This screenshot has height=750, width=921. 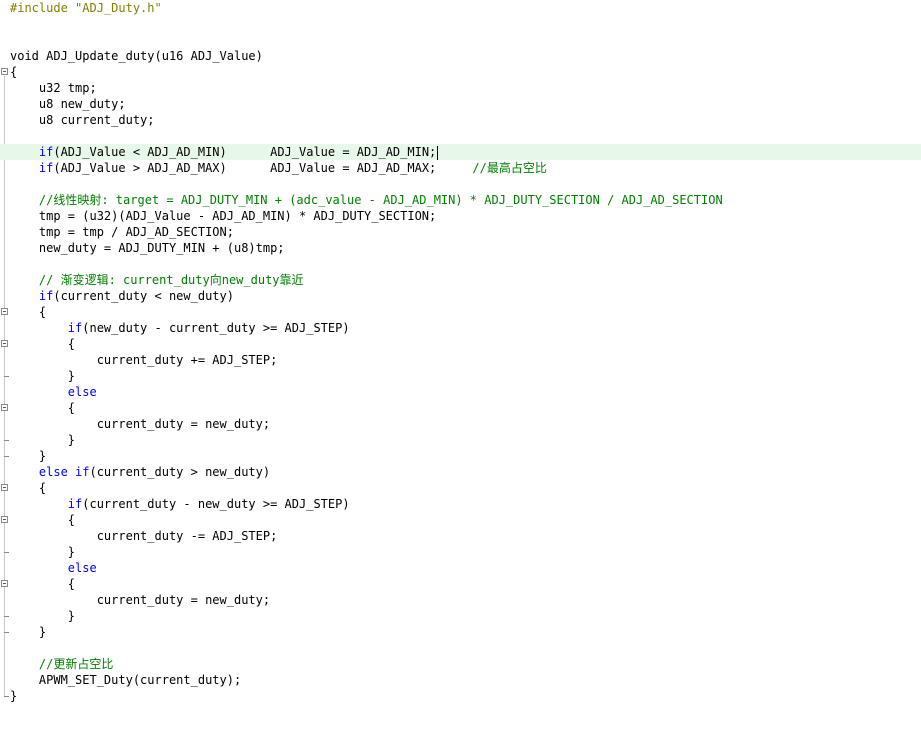 I want to click on code-token: (current_duty - new_duty >= ADJ_STEP), so click(x=216, y=504).